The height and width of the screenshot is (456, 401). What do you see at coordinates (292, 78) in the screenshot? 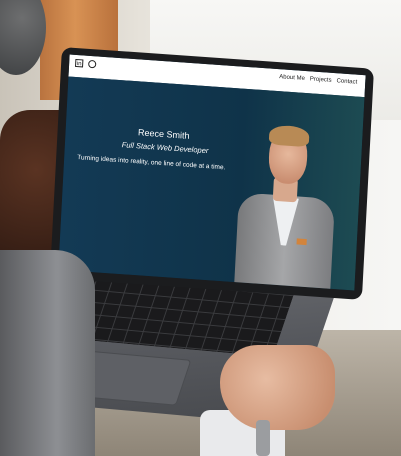
I see `nav-link-about: About Me` at bounding box center [292, 78].